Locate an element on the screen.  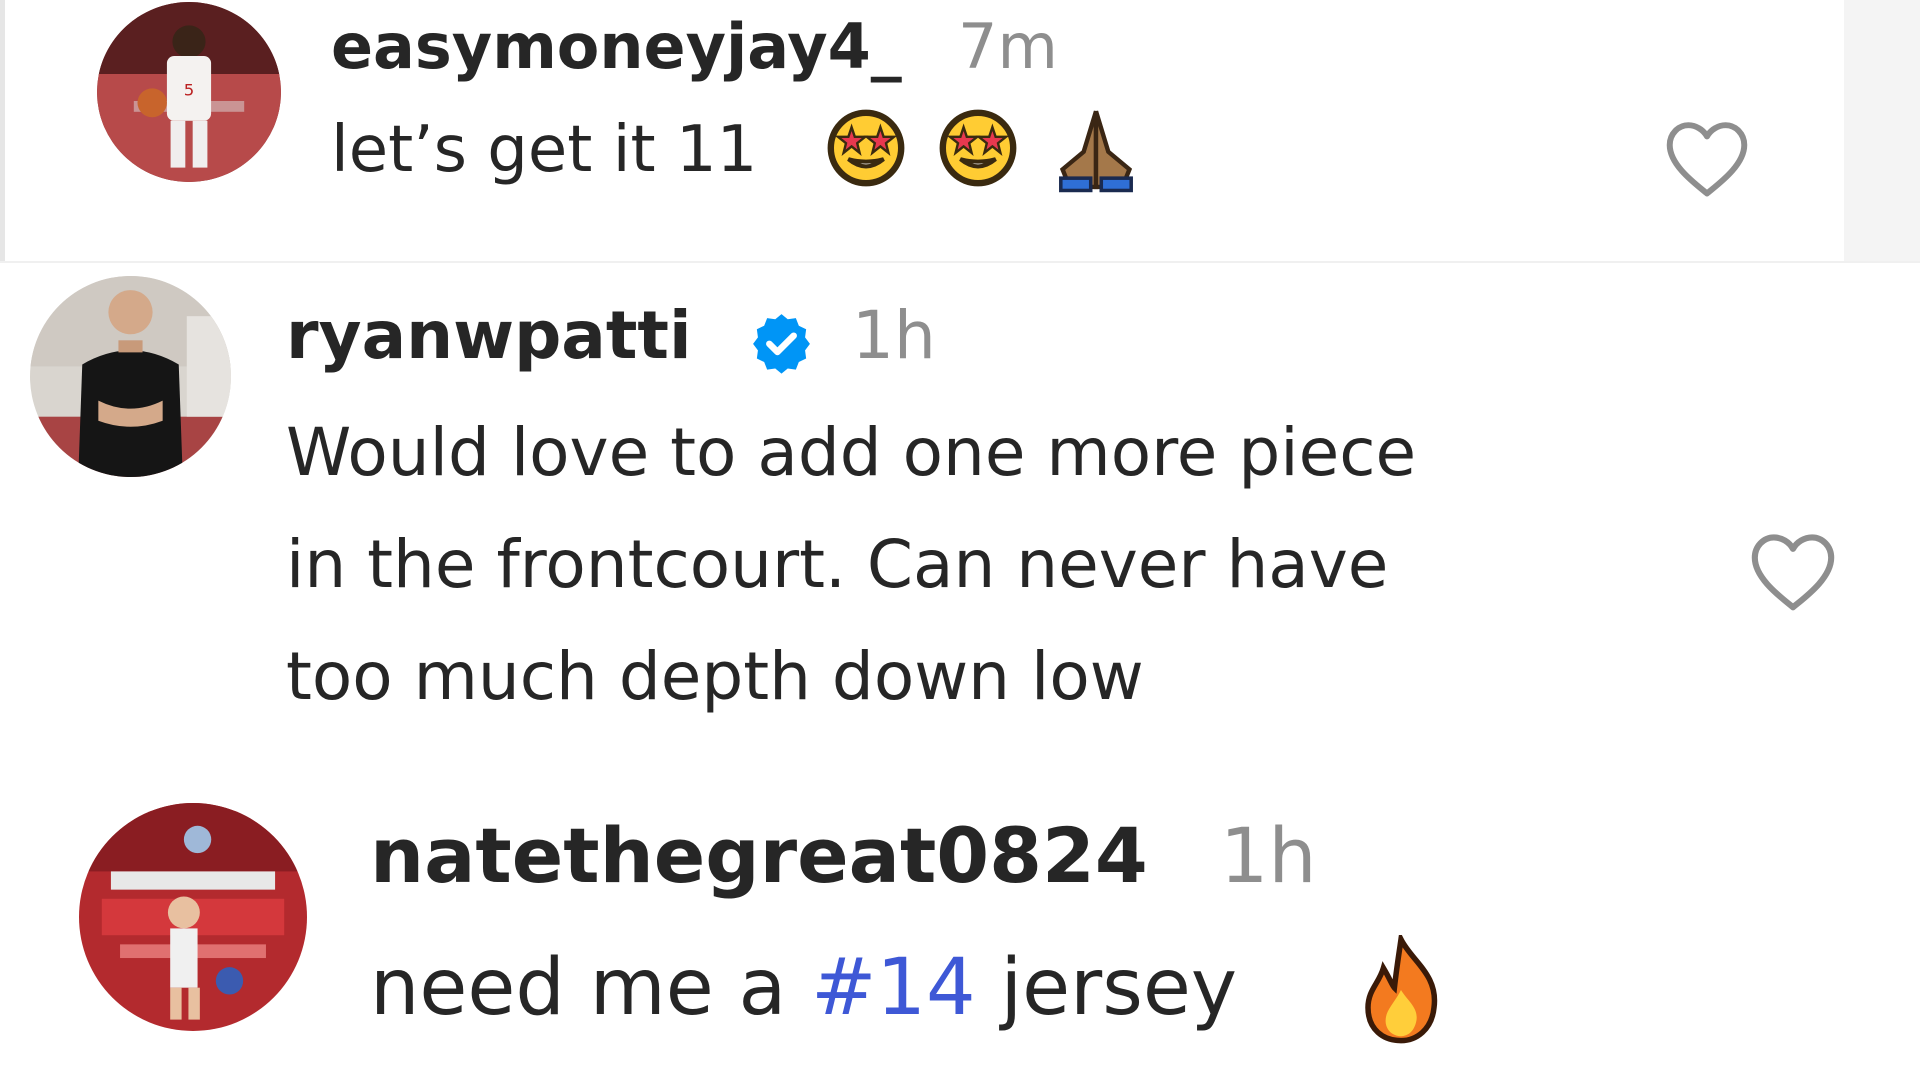
comment-text-line: Would love to add one more piece is located at coordinates (851, 452).